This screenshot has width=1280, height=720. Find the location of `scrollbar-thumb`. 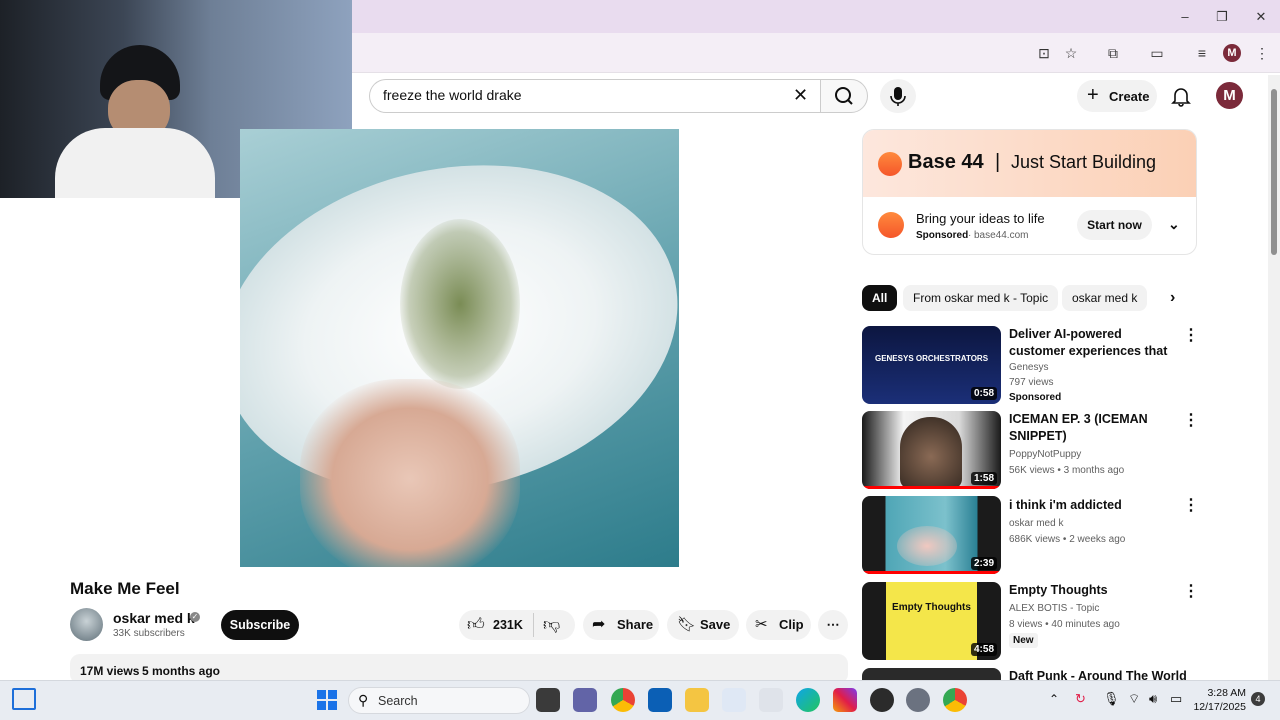

scrollbar-thumb is located at coordinates (1274, 172).